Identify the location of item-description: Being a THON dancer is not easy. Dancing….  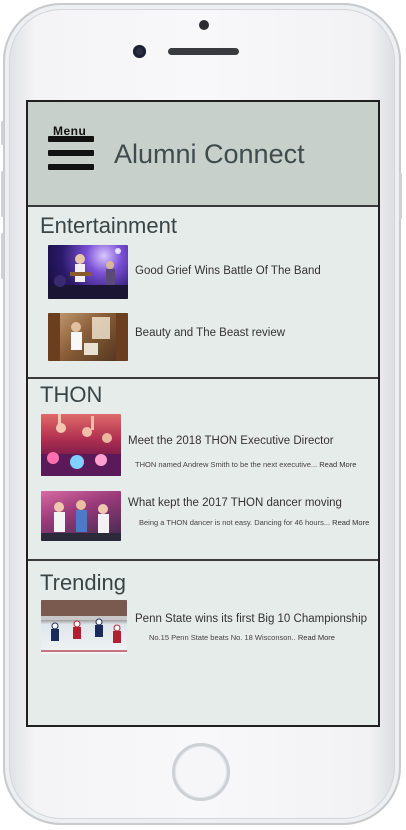
(254, 522).